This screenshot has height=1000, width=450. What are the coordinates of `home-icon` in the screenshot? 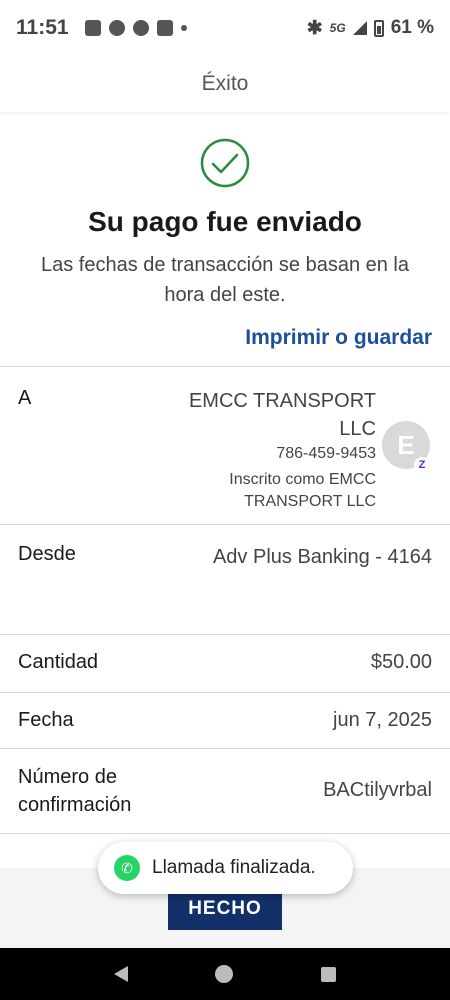 It's located at (224, 974).